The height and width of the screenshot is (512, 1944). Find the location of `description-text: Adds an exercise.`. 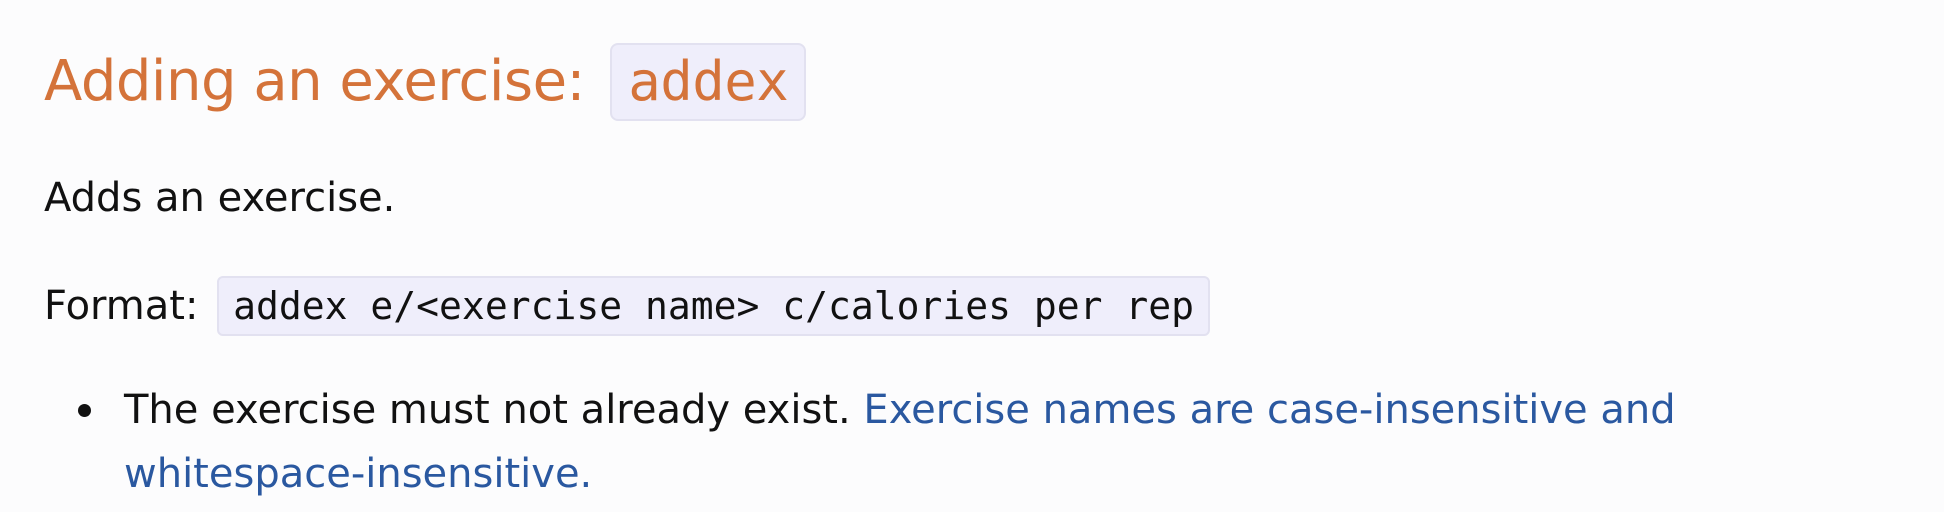

description-text: Adds an exercise. is located at coordinates (220, 198).